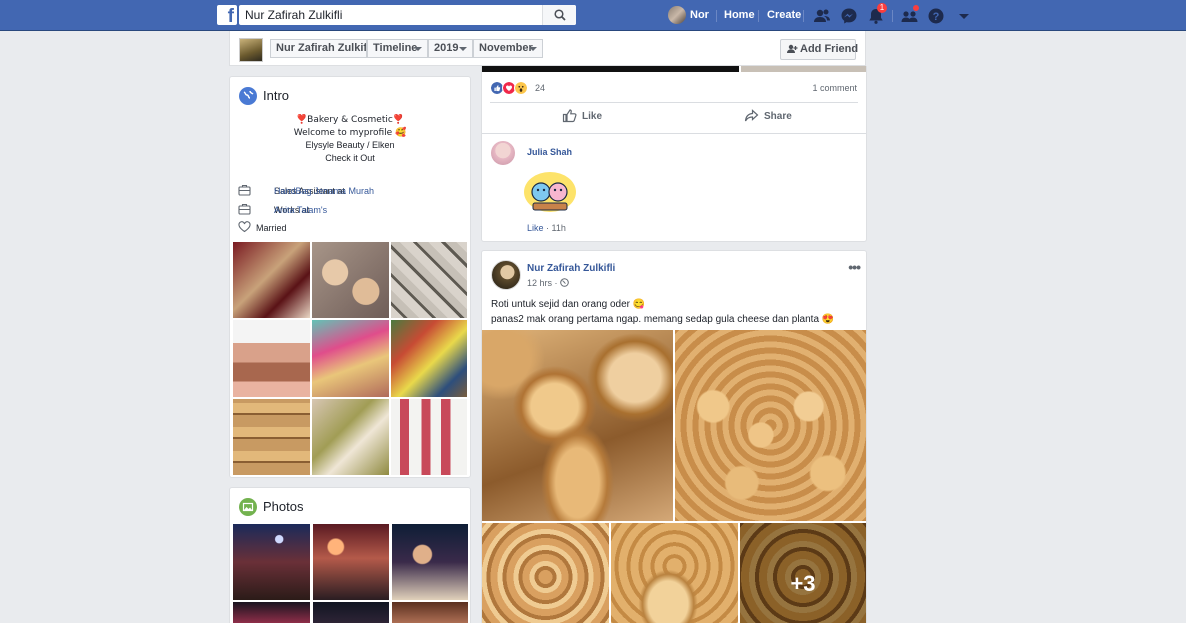  Describe the element at coordinates (571, 268) in the screenshot. I see `post-author-name: Nur Zafirah Zulkifli` at that location.